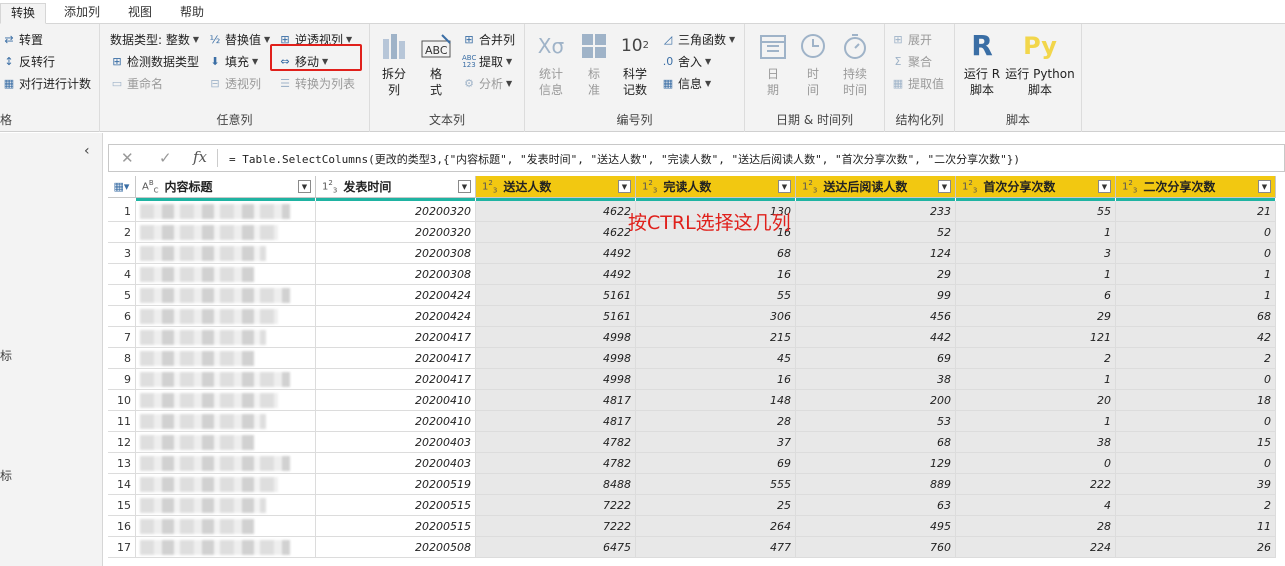 The width and height of the screenshot is (1285, 566). I want to click on value-cell: 4782, so click(556, 463).